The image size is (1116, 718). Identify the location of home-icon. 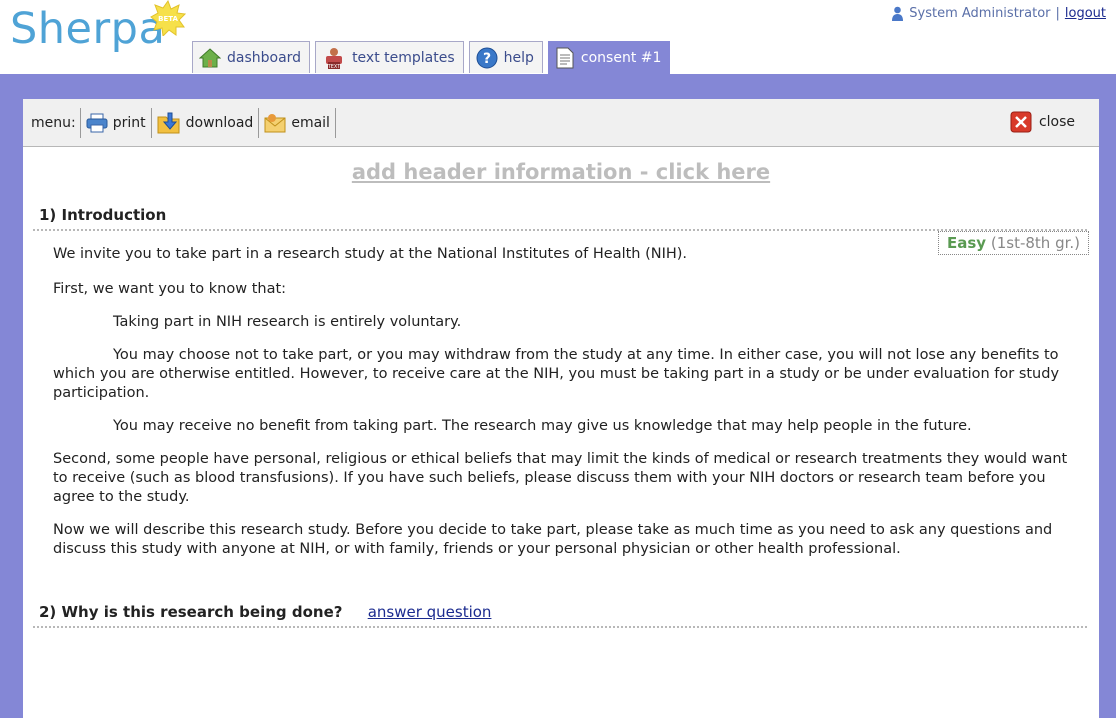
(210, 57).